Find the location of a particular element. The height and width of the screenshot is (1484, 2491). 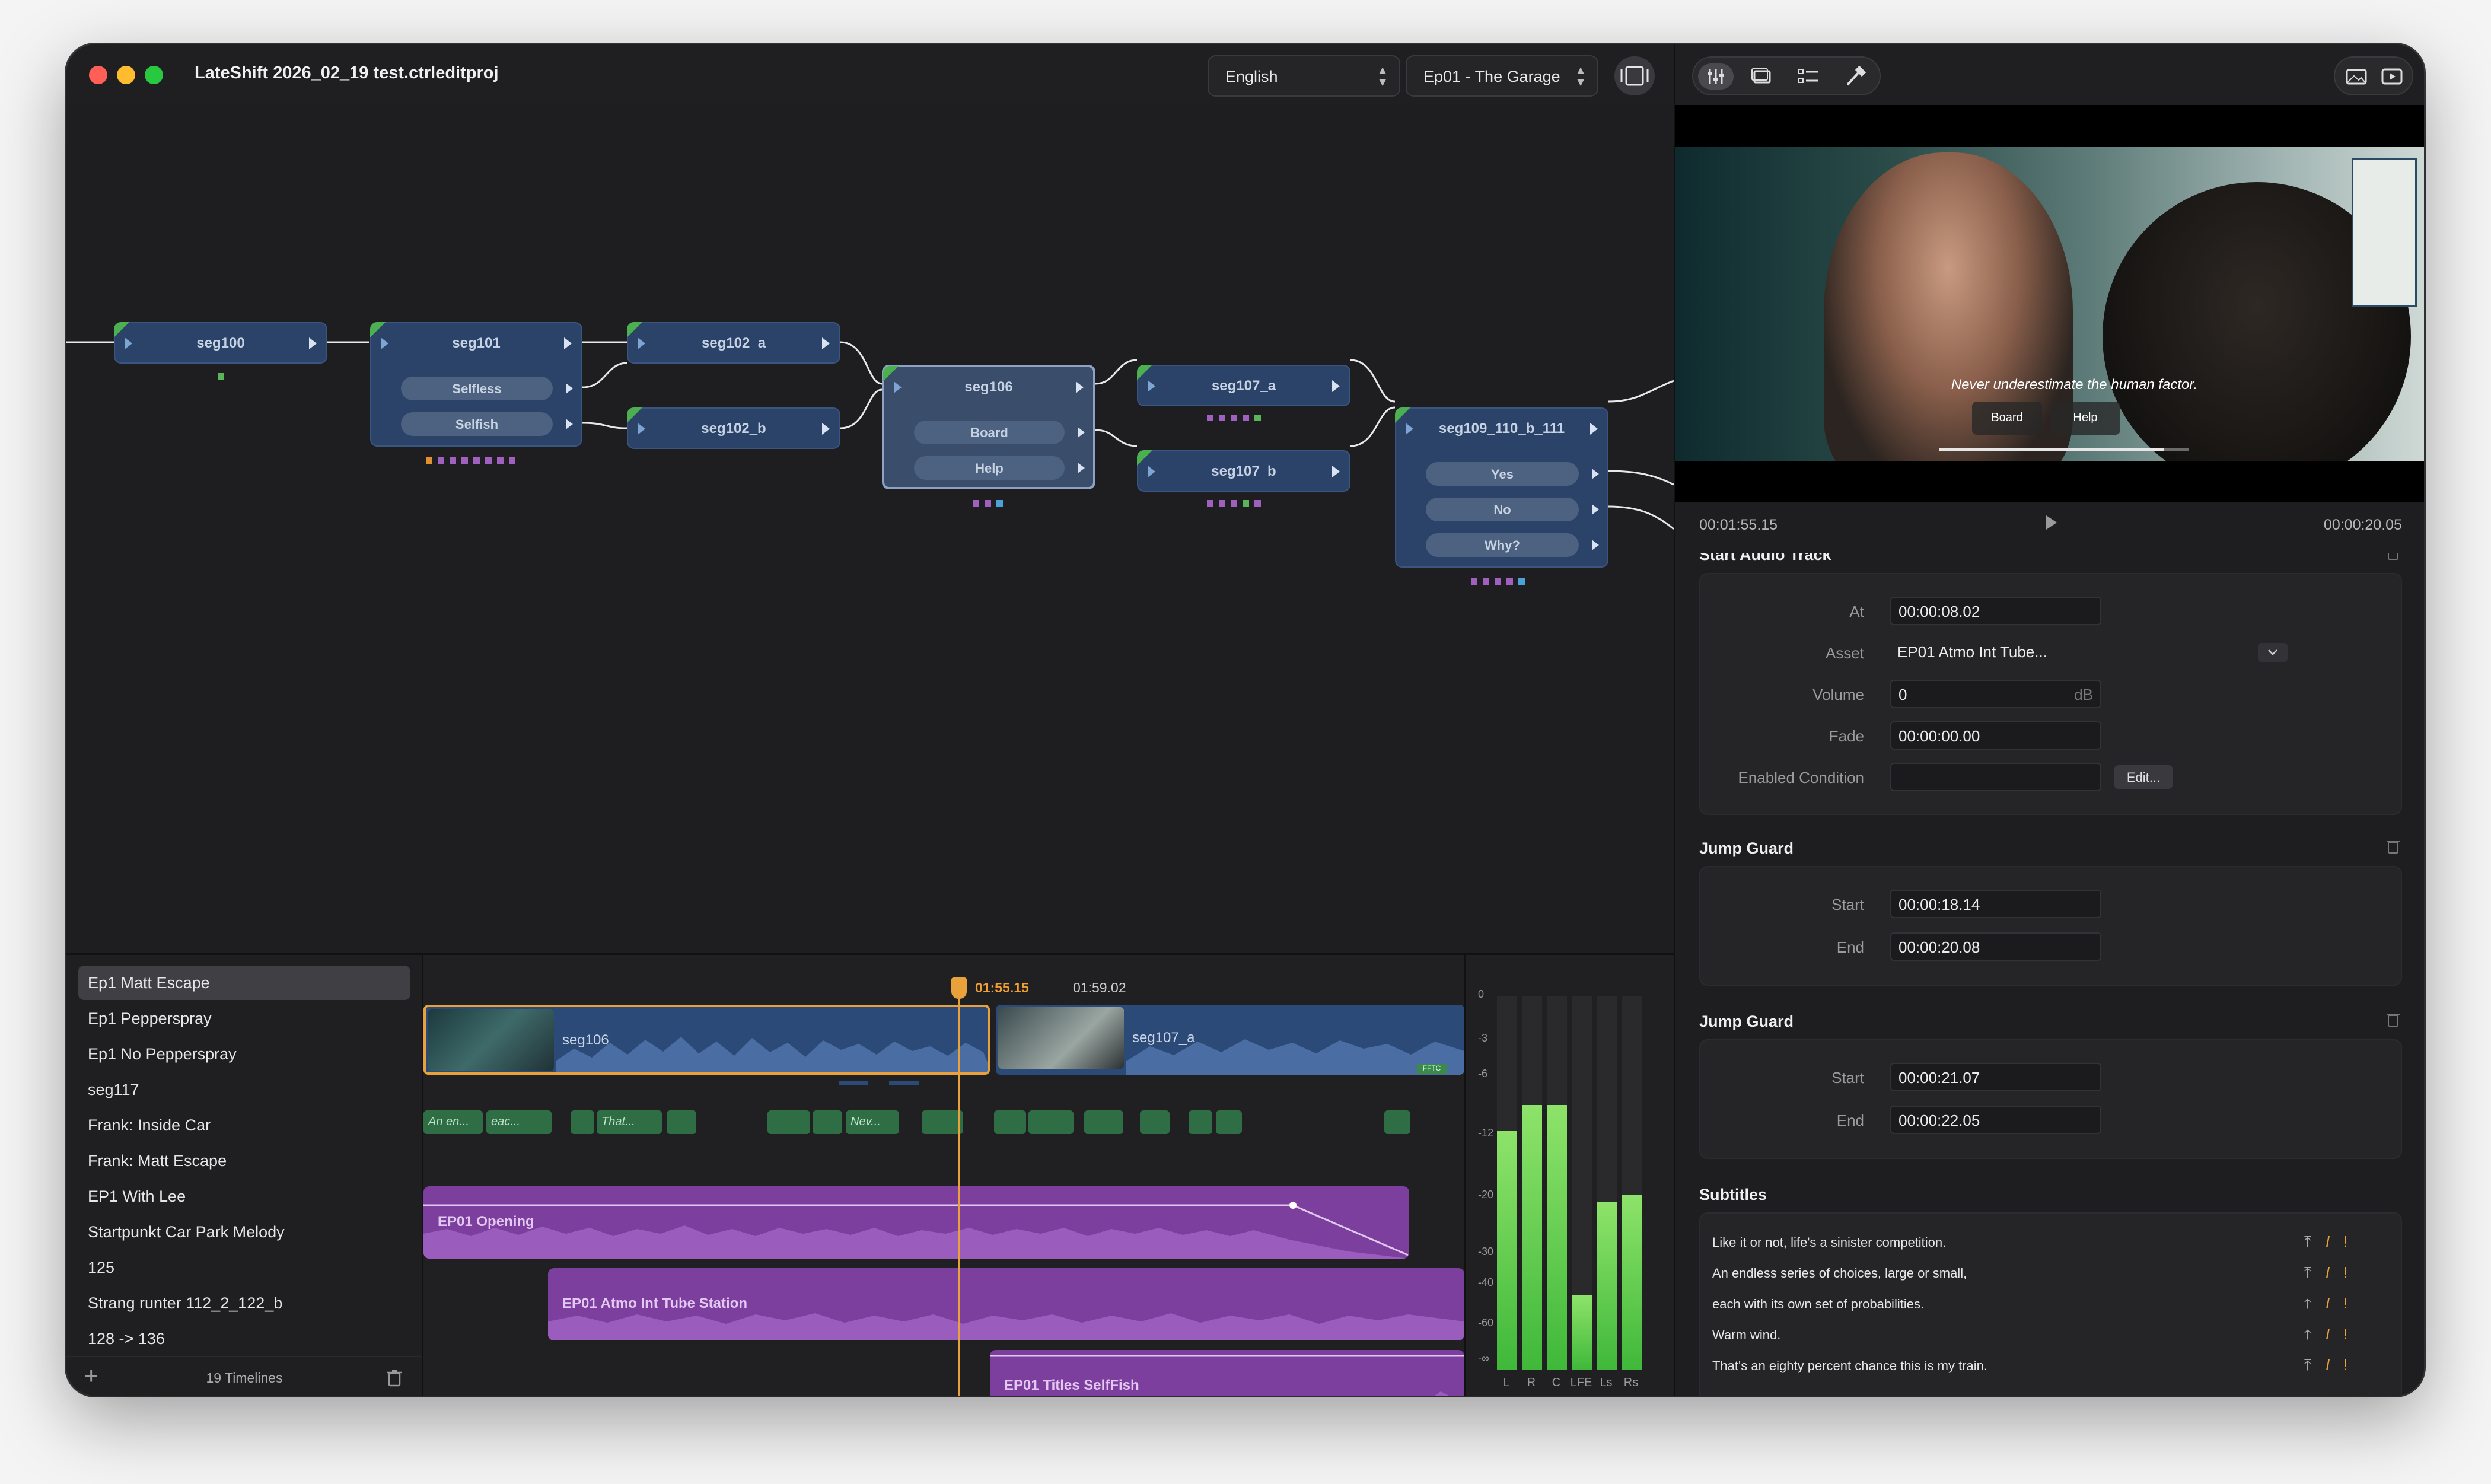

timeline-item: Ep1 No Pepperspray is located at coordinates (244, 1054).